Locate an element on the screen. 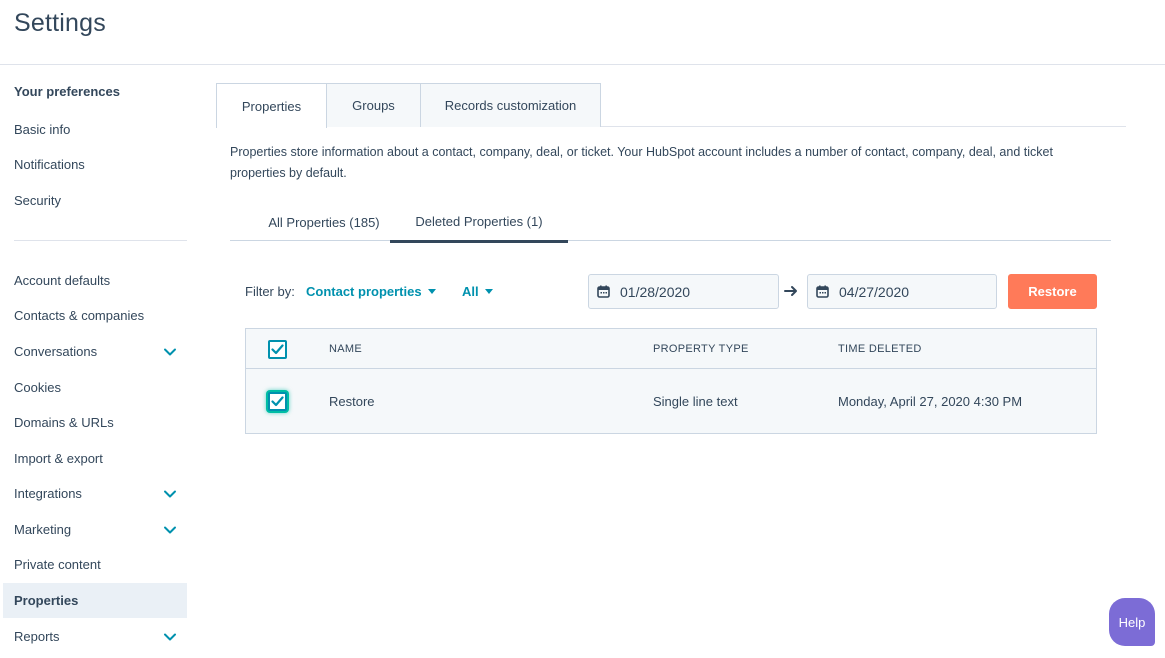  tab-label: Properties is located at coordinates (271, 106).